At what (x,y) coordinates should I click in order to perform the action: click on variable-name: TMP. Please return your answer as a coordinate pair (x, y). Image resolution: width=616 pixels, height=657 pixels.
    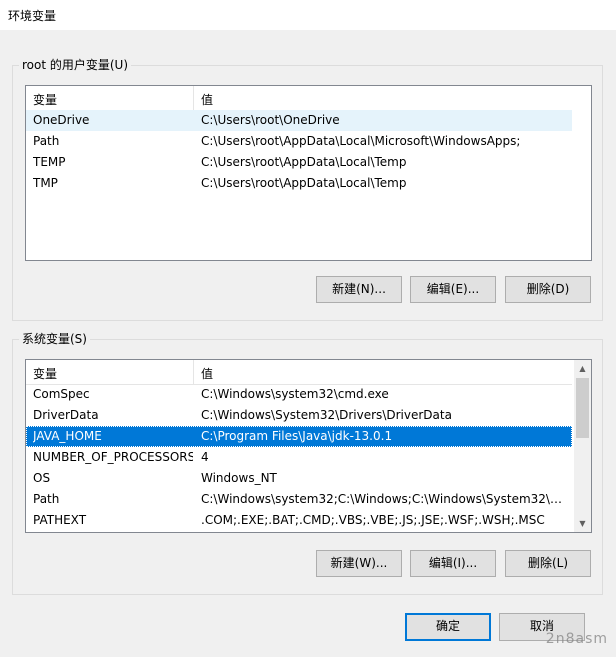
    Looking at the image, I should click on (45, 183).